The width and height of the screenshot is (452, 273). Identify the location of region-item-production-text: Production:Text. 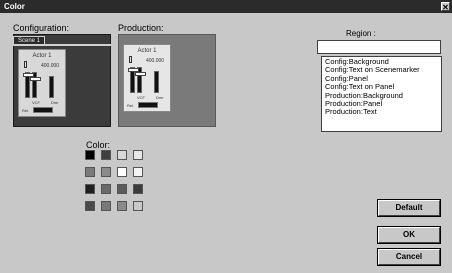
(383, 112).